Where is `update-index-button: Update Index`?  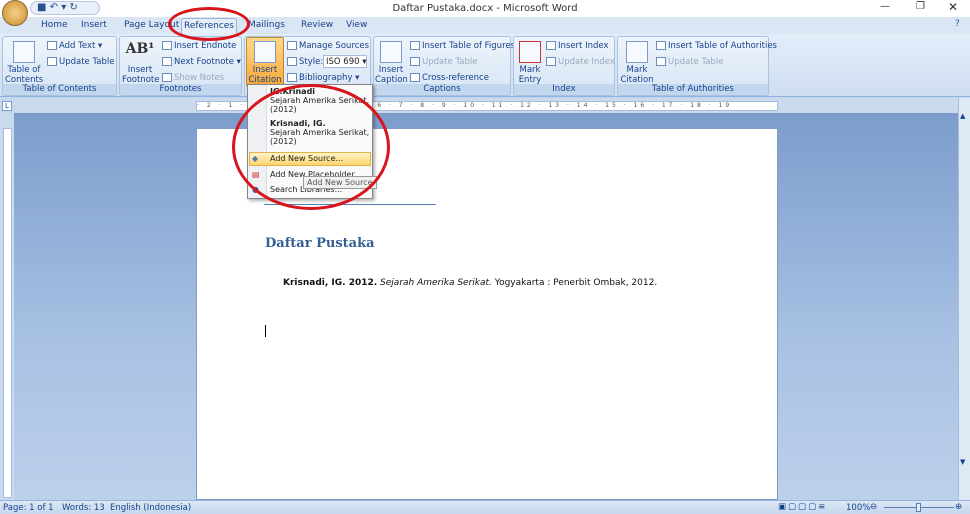
update-index-button: Update Index is located at coordinates (580, 62).